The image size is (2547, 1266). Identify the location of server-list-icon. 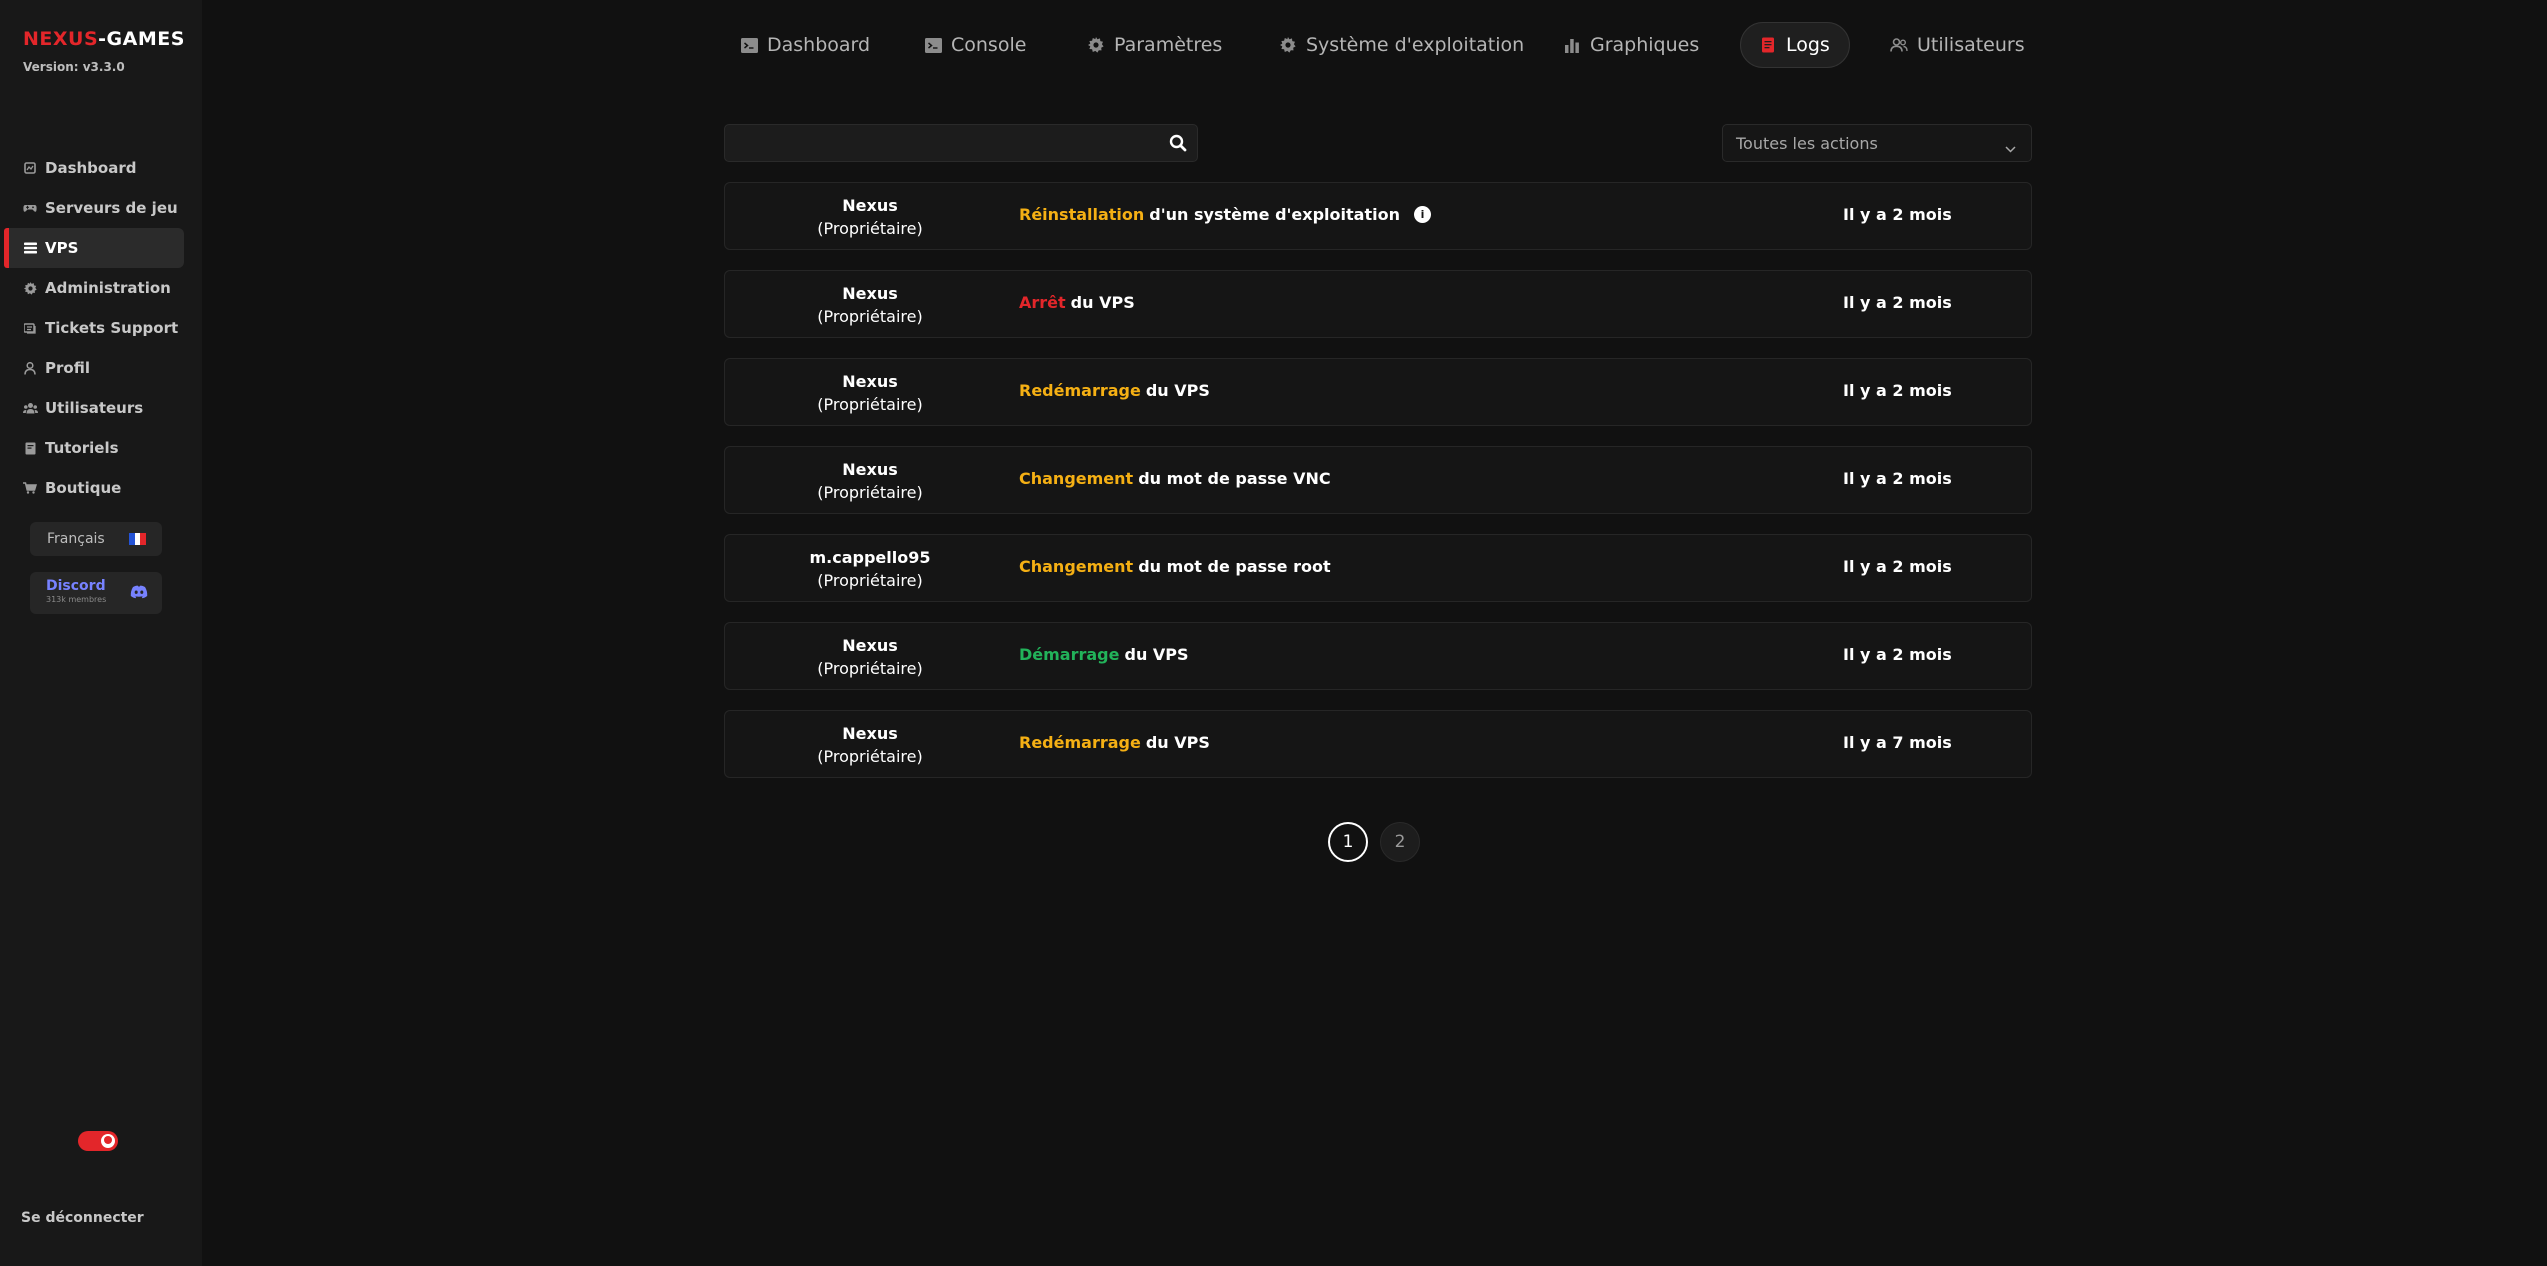
(30, 248).